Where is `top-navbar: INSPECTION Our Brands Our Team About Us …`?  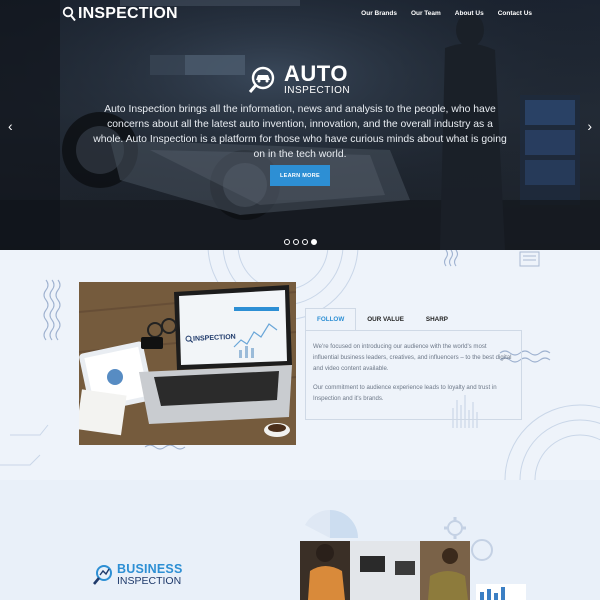
top-navbar: INSPECTION Our Brands Our Team About Us … is located at coordinates (300, 15).